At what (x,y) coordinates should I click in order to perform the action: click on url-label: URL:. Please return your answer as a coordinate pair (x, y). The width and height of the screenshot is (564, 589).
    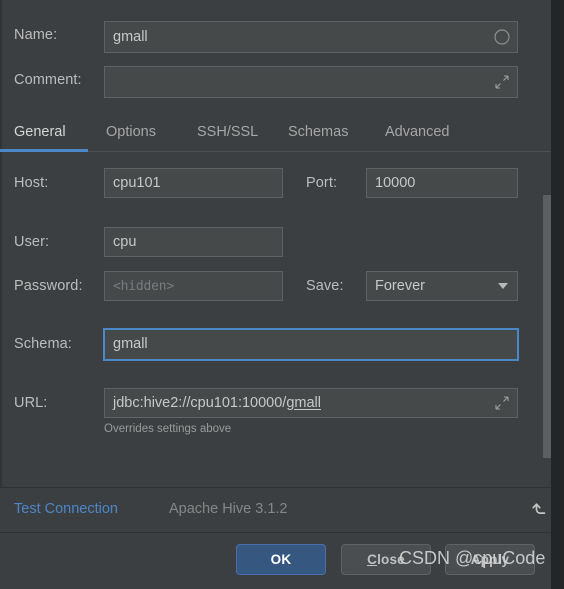
    Looking at the image, I should click on (31, 403).